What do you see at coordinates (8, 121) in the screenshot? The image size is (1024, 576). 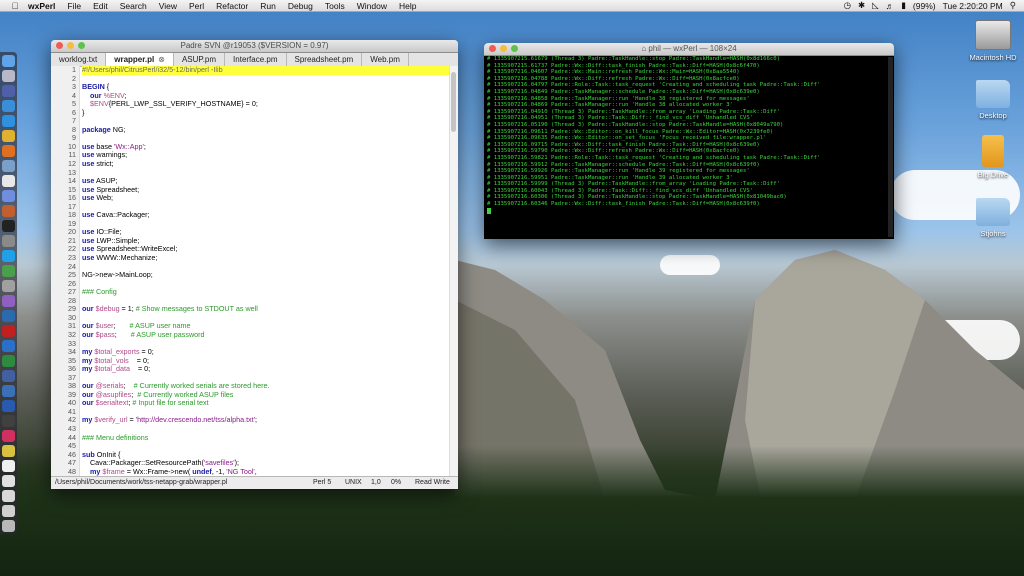 I see `safari-icon` at bounding box center [8, 121].